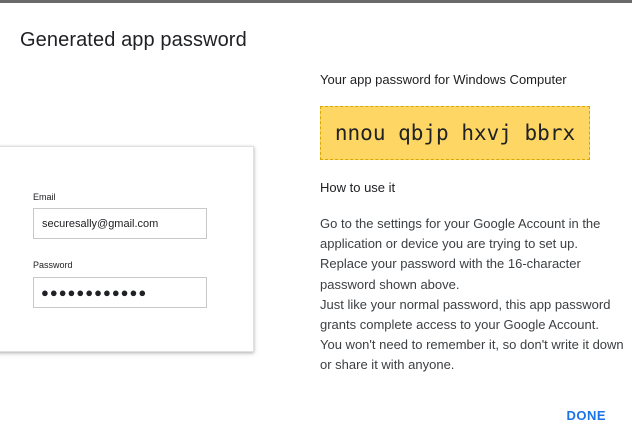 This screenshot has width=632, height=448. Describe the element at coordinates (443, 79) in the screenshot. I see `app-password-for-label: Your app password for Windows Computer` at that location.